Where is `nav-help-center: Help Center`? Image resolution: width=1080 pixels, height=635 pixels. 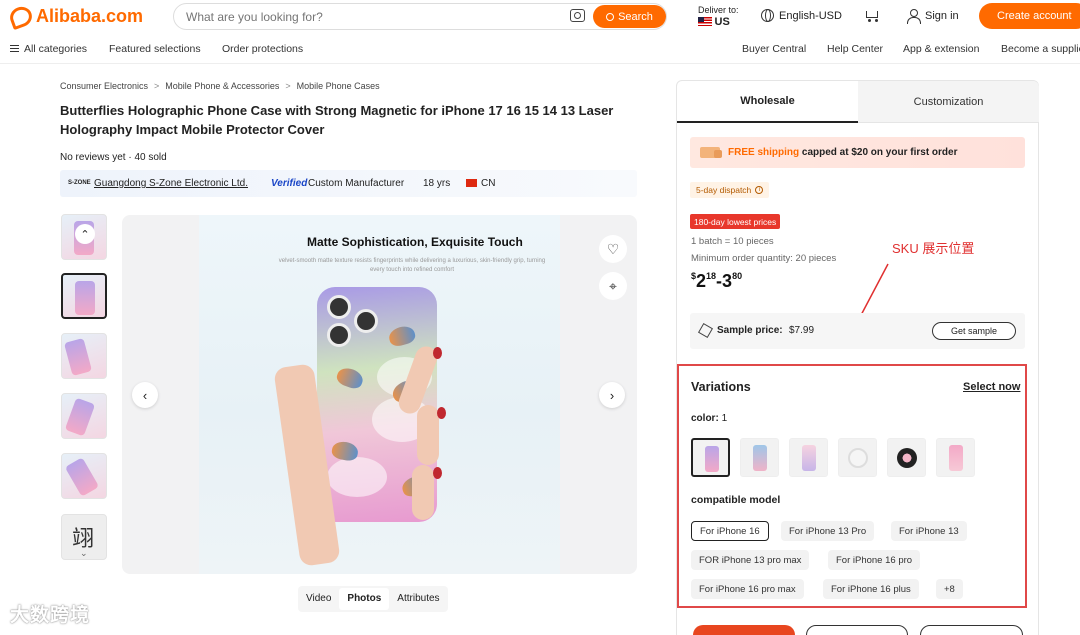
nav-help-center: Help Center is located at coordinates (855, 49).